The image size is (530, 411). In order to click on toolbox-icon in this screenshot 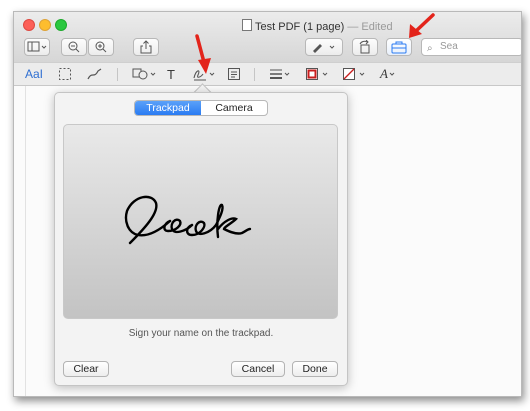, I will do `click(399, 47)`.